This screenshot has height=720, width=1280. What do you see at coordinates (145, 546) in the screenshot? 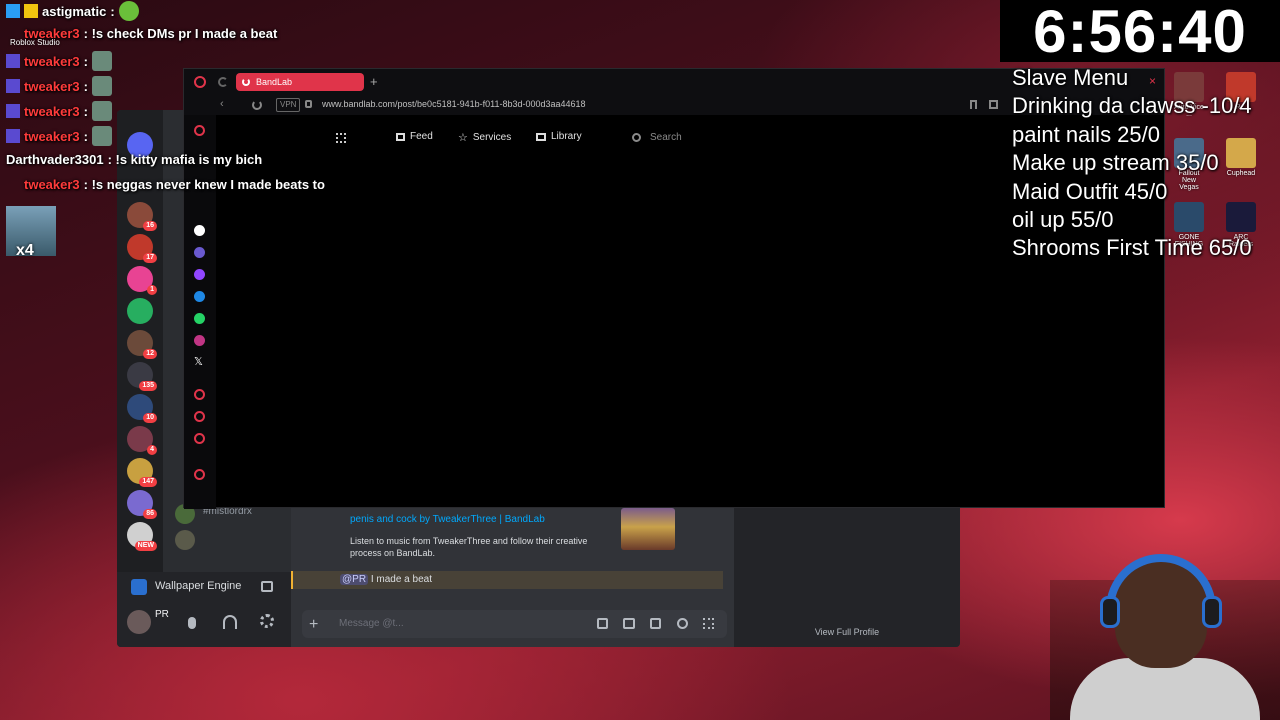
I see `new-badge: NEW` at bounding box center [145, 546].